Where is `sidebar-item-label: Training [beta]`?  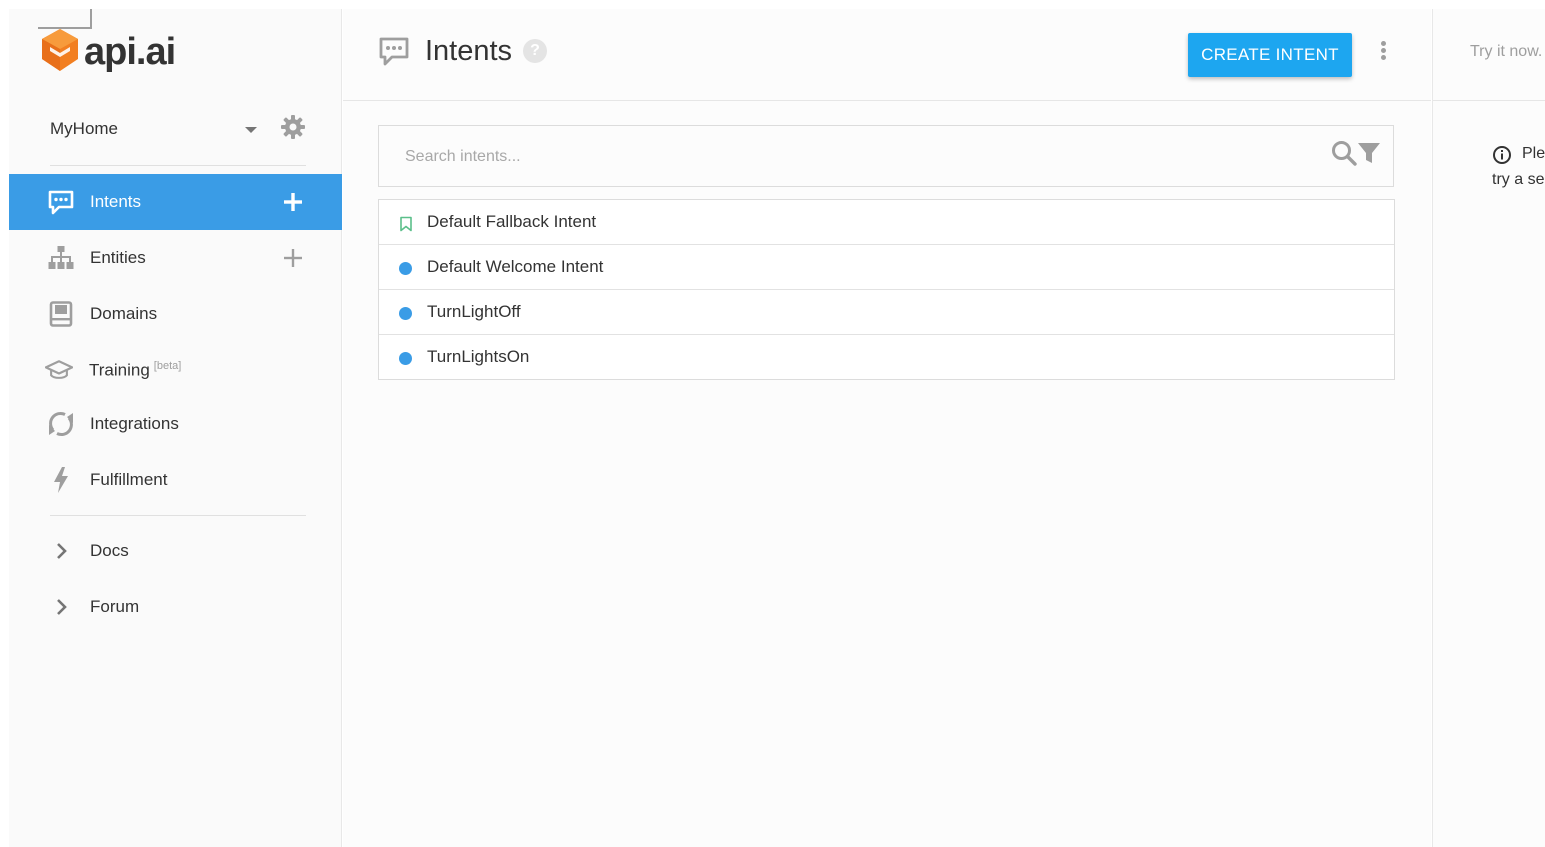
sidebar-item-label: Training [beta] is located at coordinates (135, 370).